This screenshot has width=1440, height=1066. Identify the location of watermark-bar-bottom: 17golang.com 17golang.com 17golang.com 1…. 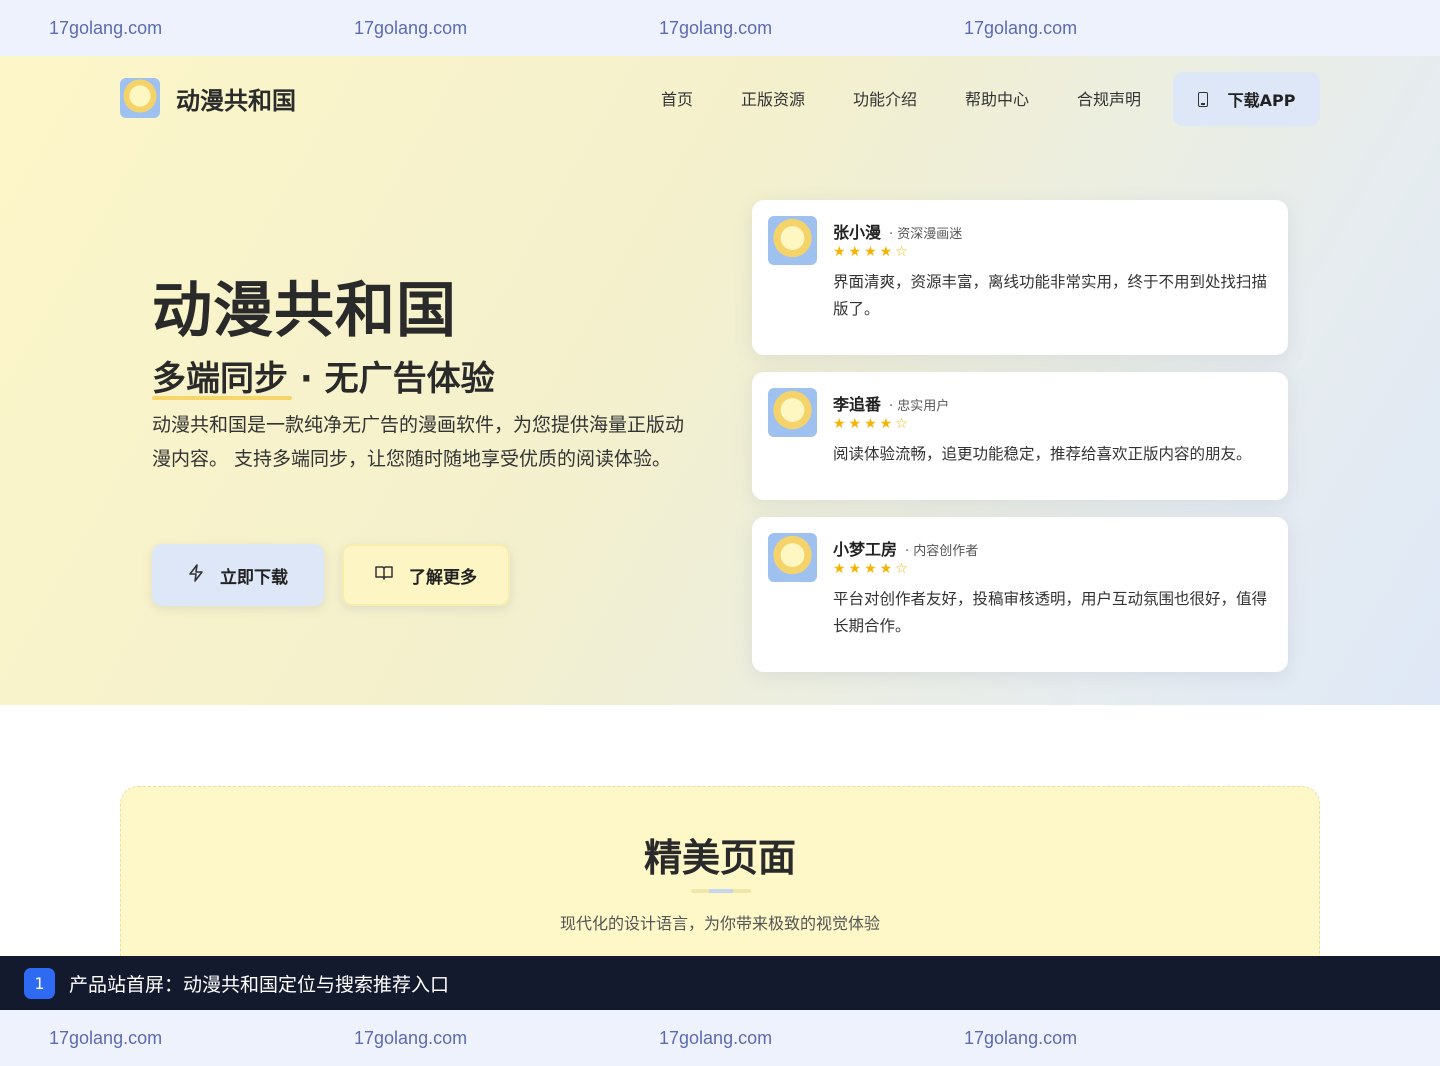
(720, 1038).